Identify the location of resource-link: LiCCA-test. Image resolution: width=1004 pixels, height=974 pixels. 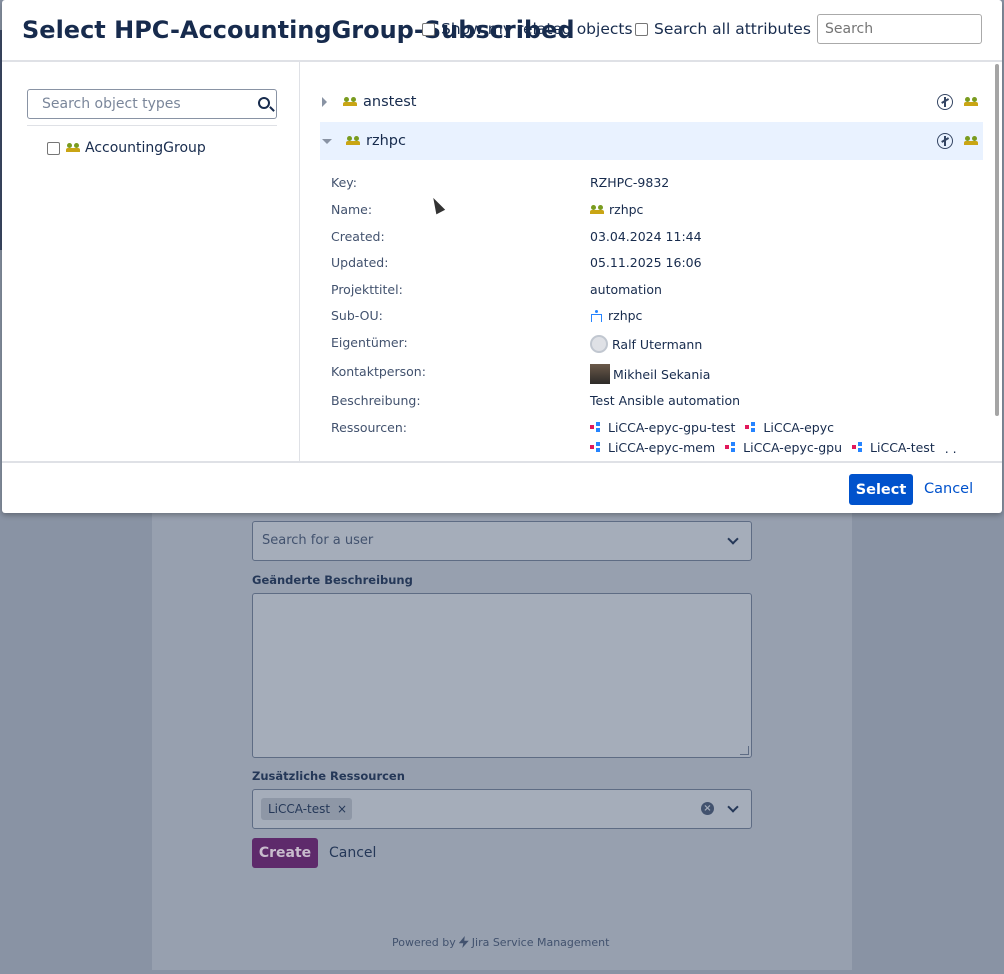
(893, 447).